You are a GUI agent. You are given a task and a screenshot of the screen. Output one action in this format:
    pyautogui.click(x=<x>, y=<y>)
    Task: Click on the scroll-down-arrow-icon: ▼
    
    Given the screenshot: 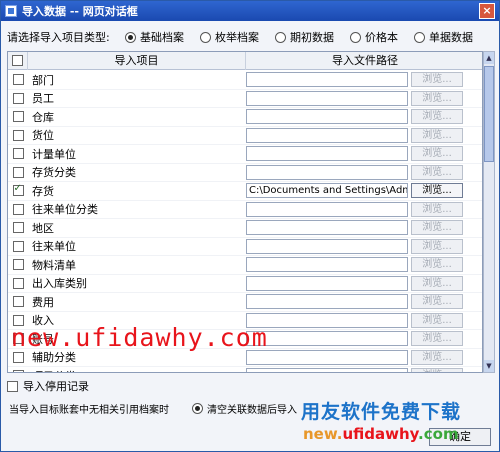 What is the action you would take?
    pyautogui.click(x=489, y=366)
    